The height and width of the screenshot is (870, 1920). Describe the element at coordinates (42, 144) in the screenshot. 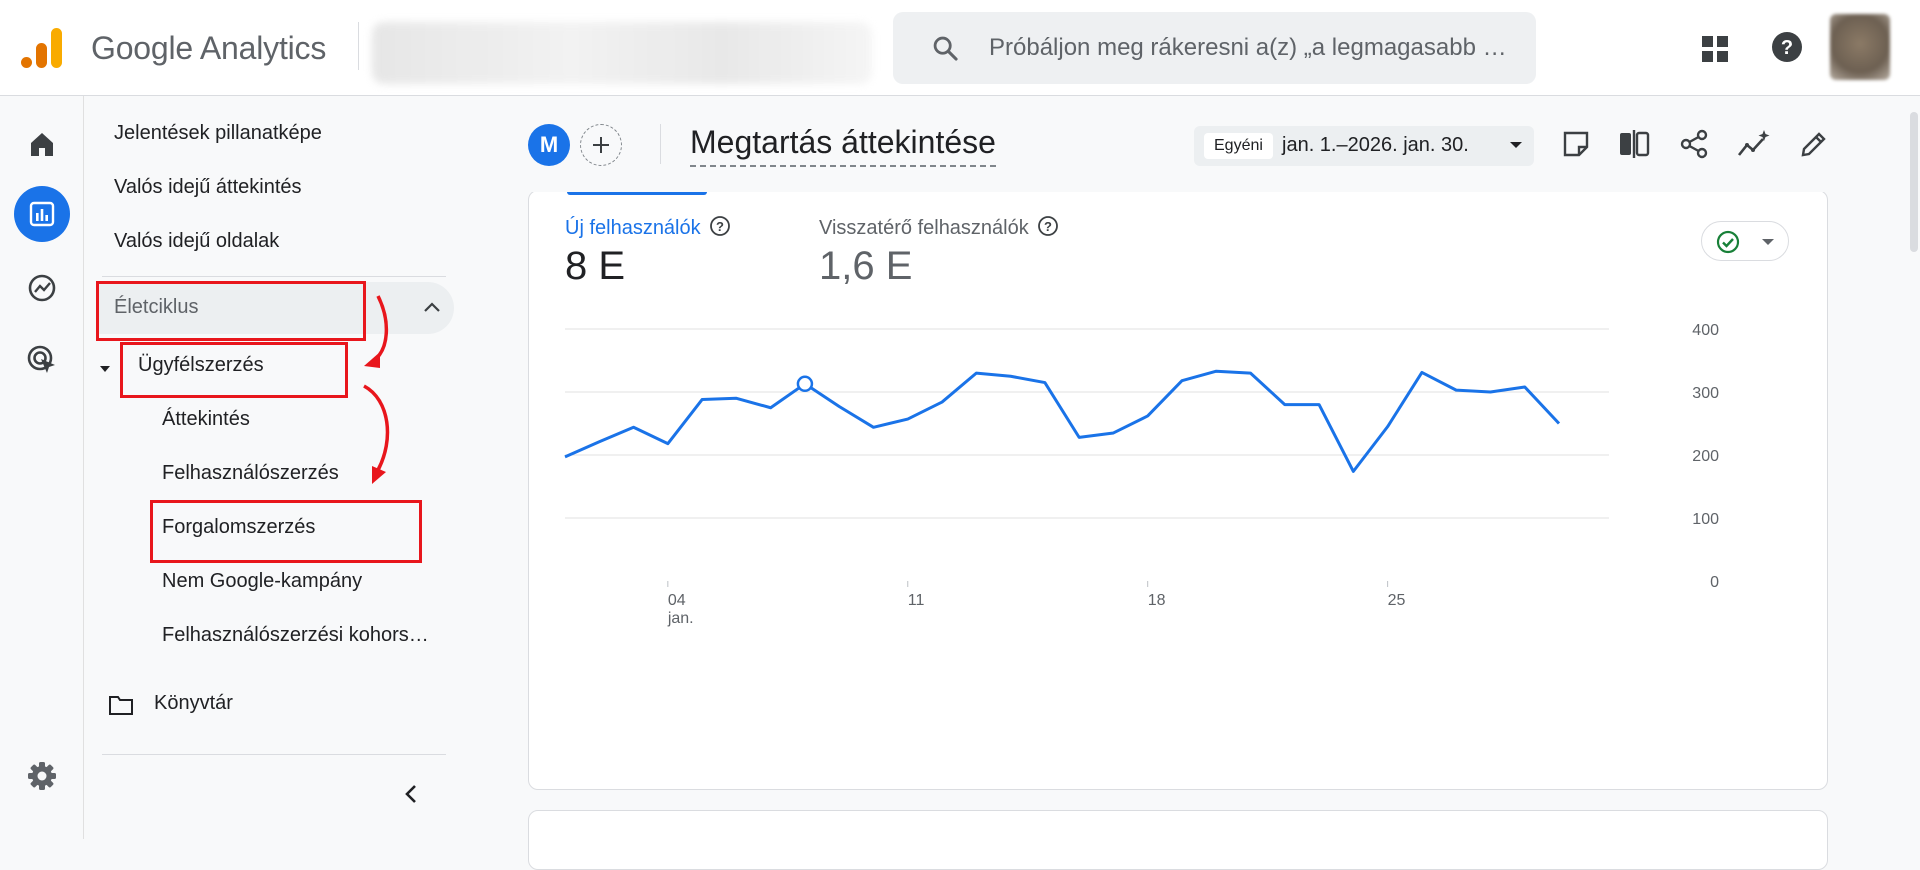

I see `home-icon` at that location.